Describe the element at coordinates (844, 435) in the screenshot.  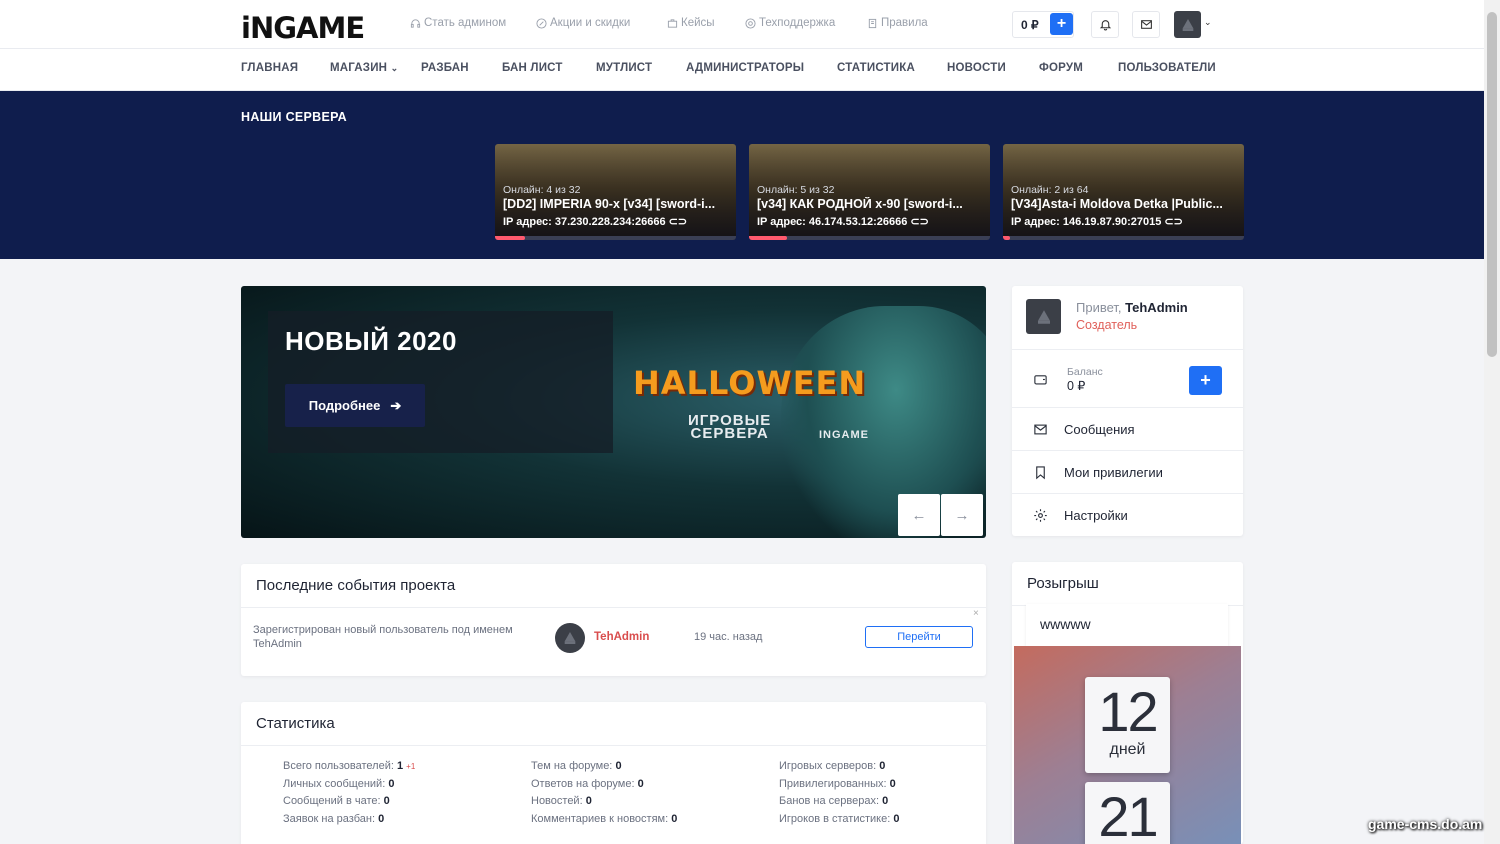
I see `banner-brand: INGAME` at that location.